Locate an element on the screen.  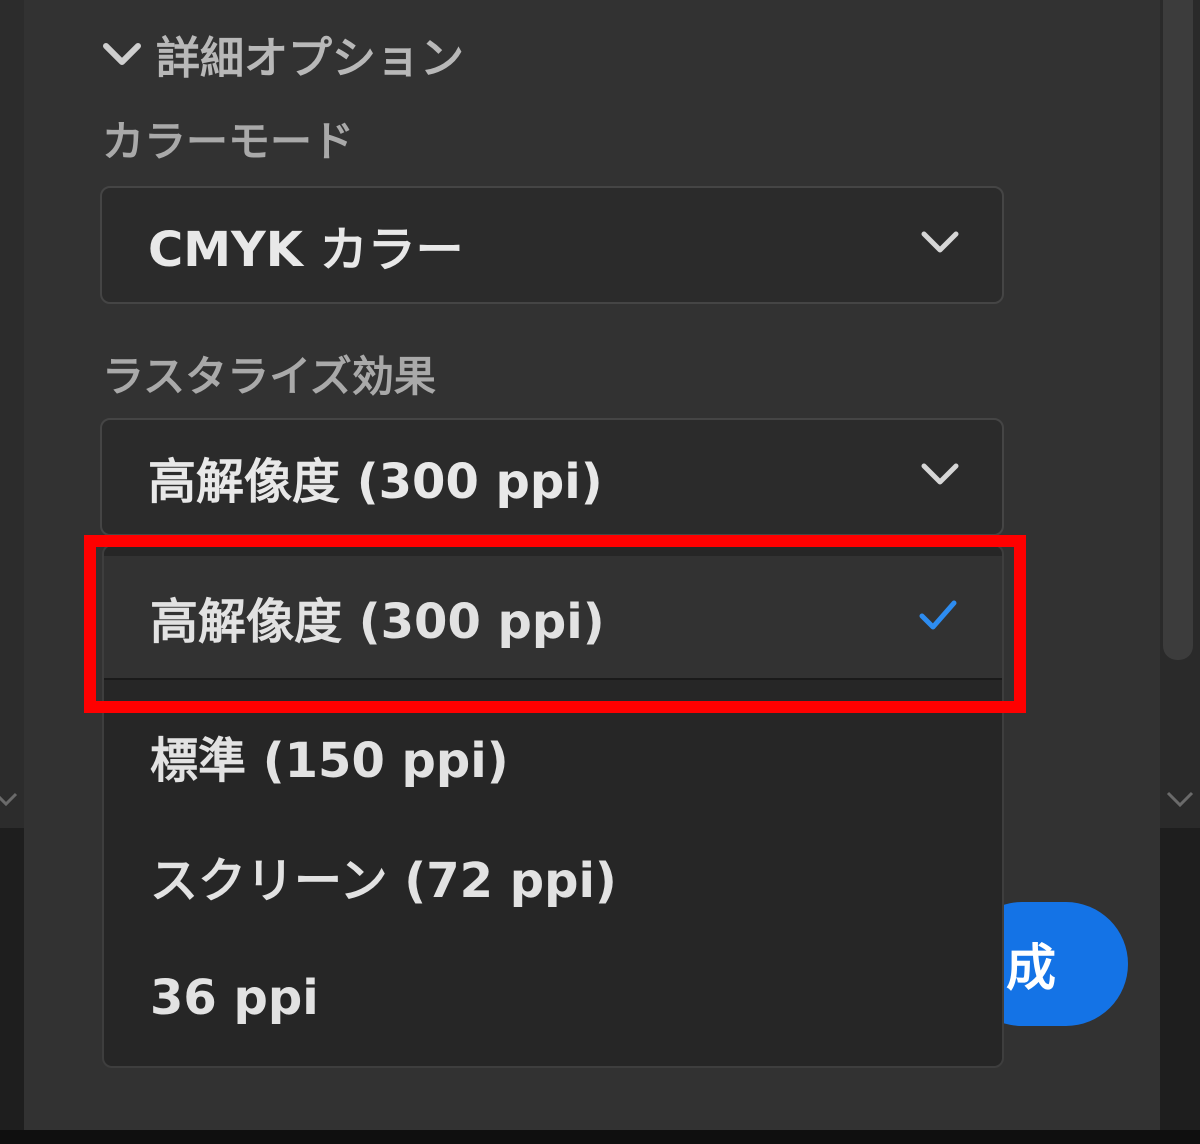
option-label: 36 ppi is located at coordinates (234, 998).